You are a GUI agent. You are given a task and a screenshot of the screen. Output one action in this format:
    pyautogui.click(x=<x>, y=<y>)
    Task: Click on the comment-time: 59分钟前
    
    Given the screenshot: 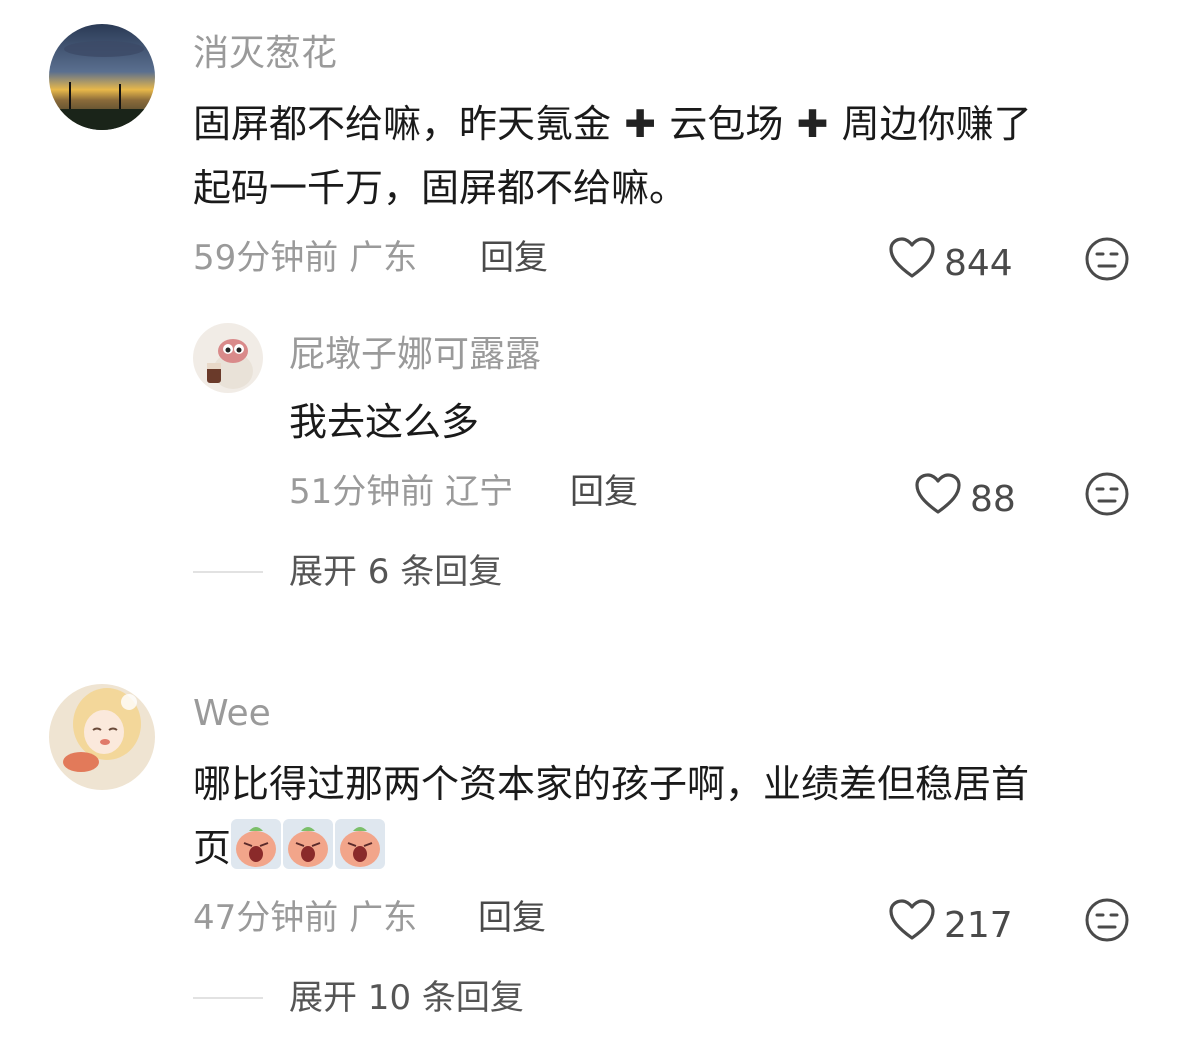 What is the action you would take?
    pyautogui.click(x=266, y=258)
    